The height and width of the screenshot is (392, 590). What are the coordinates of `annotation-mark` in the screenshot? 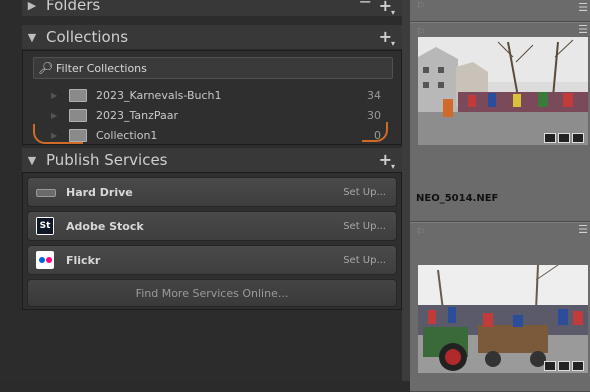 It's located at (58, 134).